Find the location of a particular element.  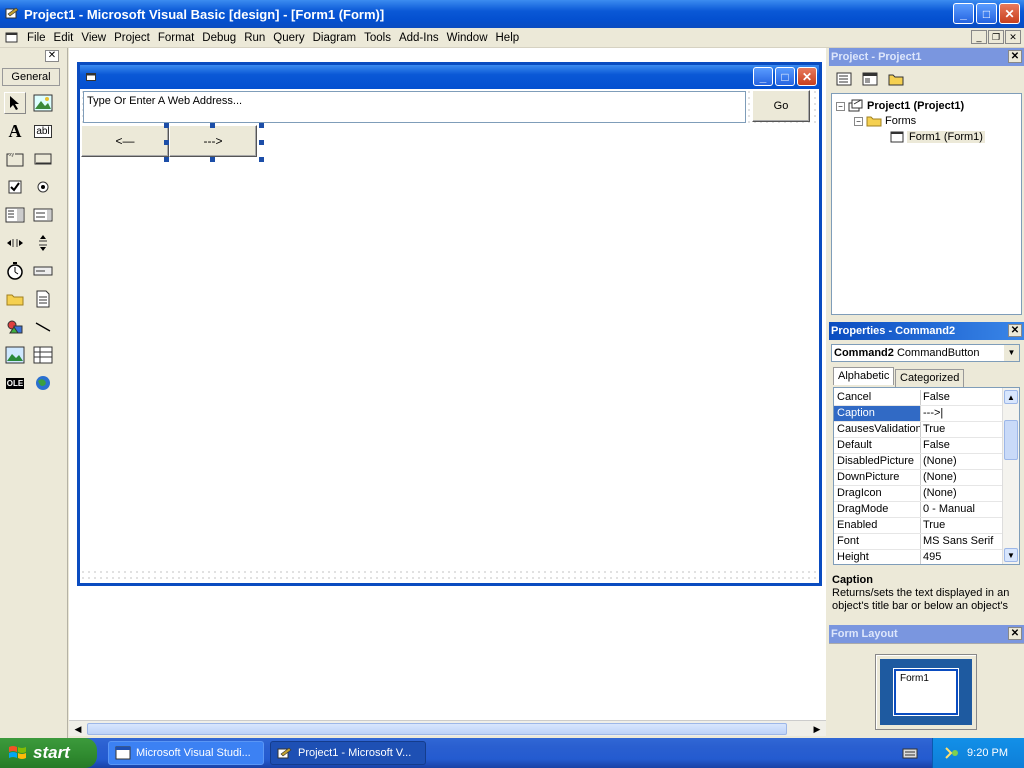

tab-categorized: Categorized is located at coordinates (930, 378).